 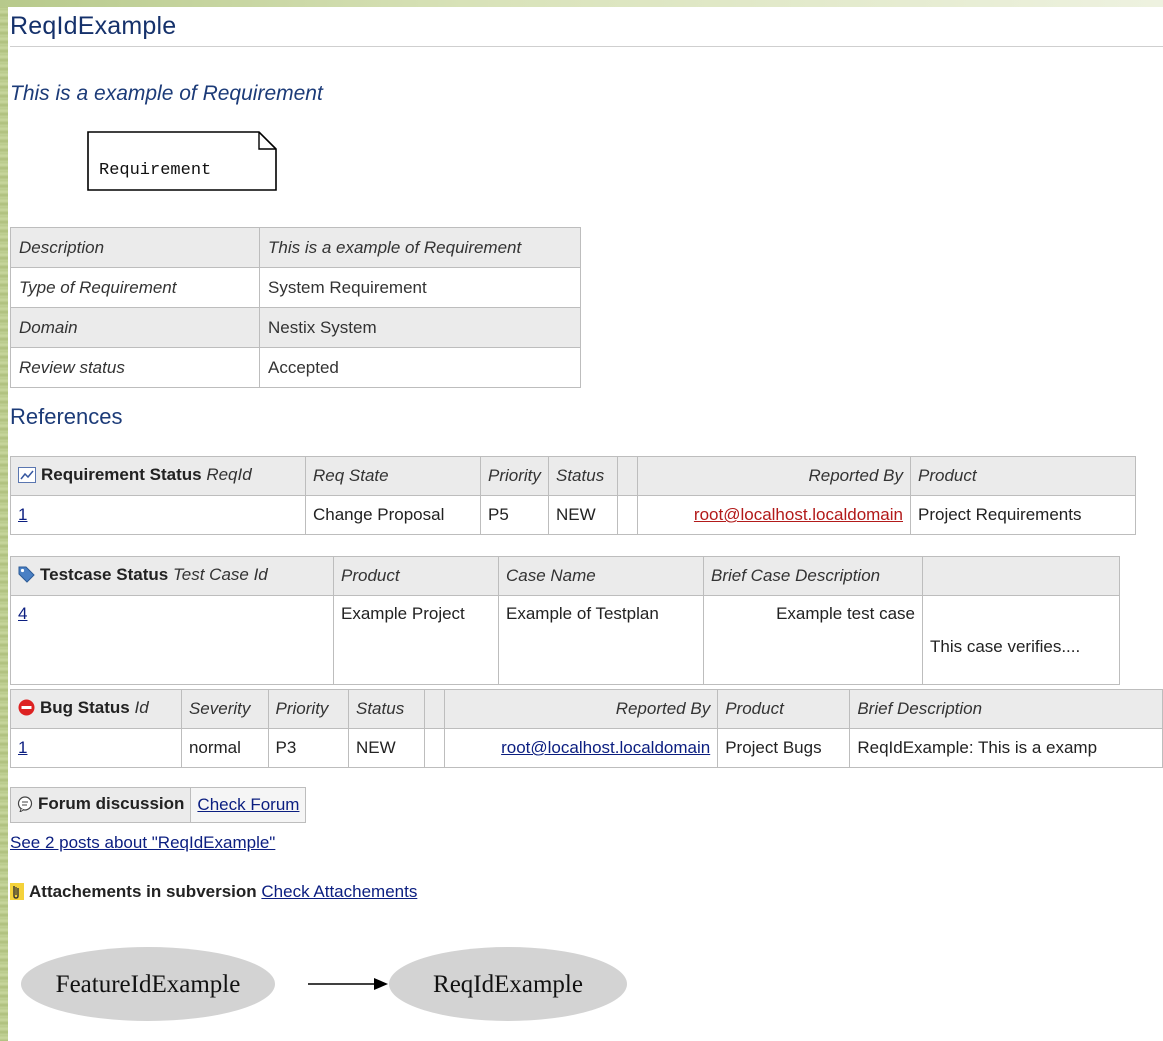 What do you see at coordinates (143, 891) in the screenshot?
I see `attachments-title: Attachements in subversion` at bounding box center [143, 891].